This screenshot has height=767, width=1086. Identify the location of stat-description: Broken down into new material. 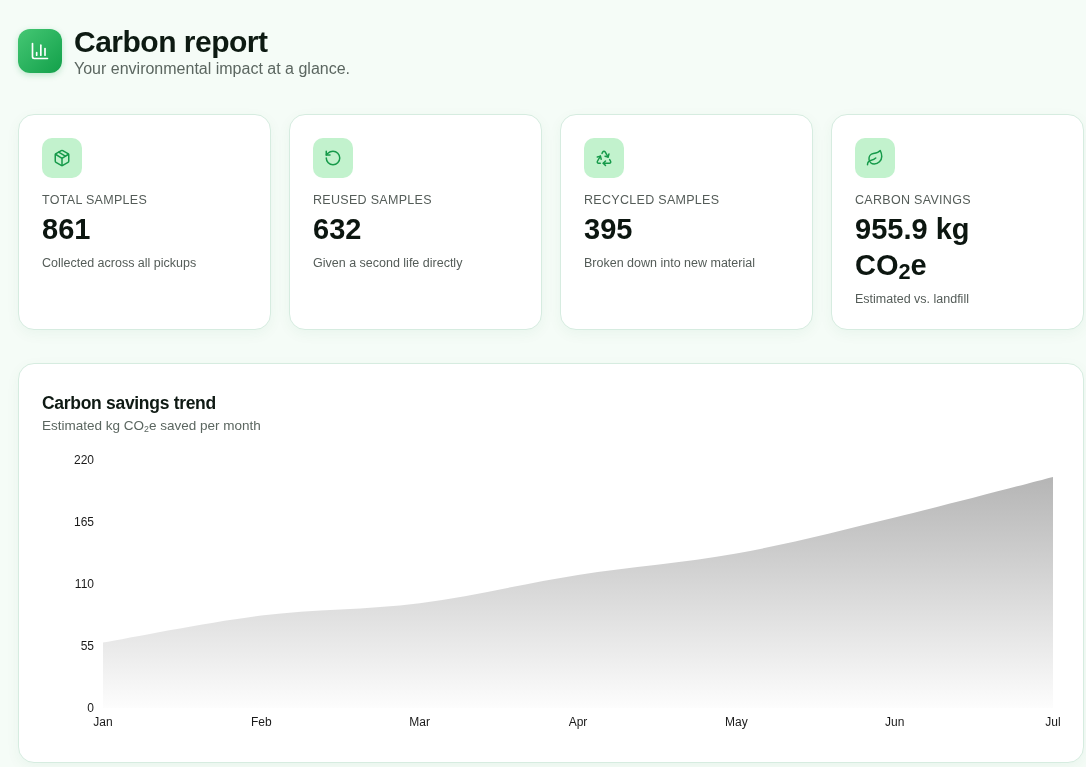
(670, 263).